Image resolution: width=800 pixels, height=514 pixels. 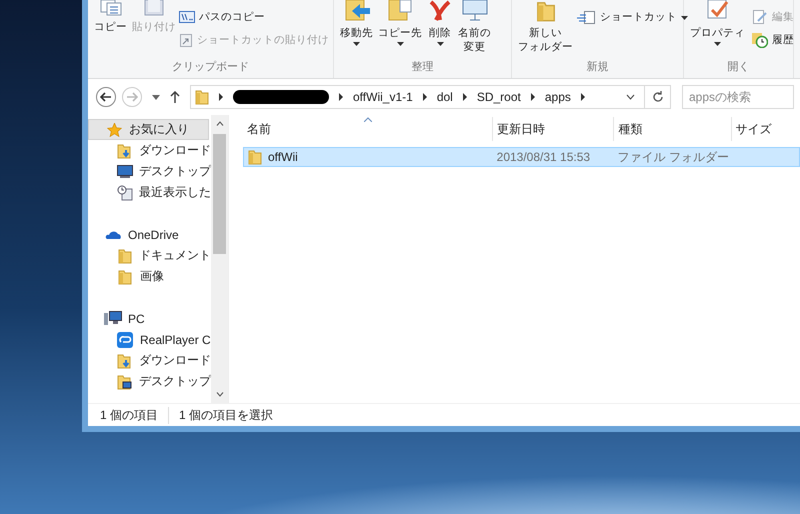 What do you see at coordinates (356, 23) in the screenshot?
I see `ribbon-button: 移動先` at bounding box center [356, 23].